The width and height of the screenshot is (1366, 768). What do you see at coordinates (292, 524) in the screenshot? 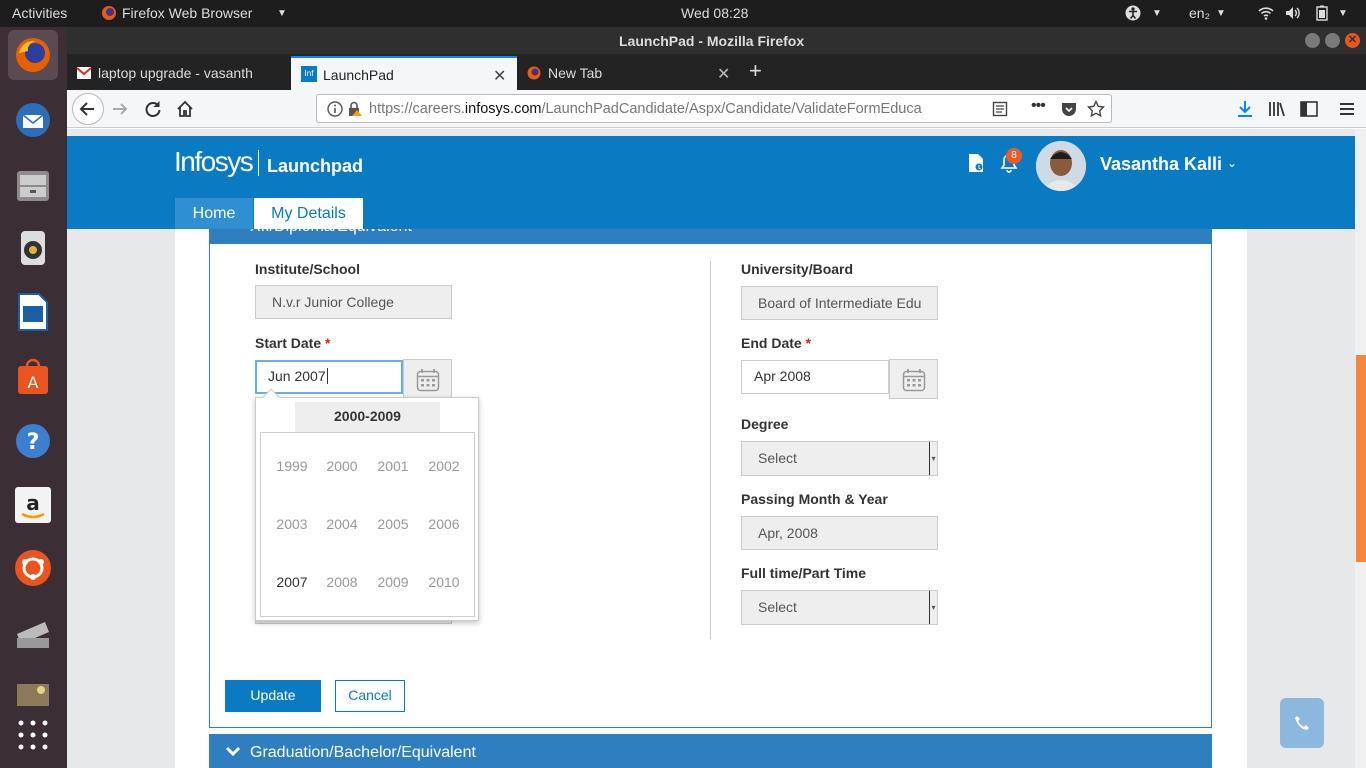
I see `year-cell: 2003` at bounding box center [292, 524].